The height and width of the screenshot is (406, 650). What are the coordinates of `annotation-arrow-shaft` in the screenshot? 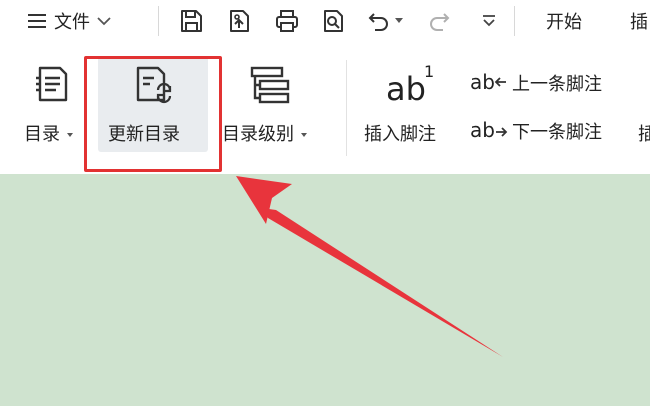 It's located at (382, 282).